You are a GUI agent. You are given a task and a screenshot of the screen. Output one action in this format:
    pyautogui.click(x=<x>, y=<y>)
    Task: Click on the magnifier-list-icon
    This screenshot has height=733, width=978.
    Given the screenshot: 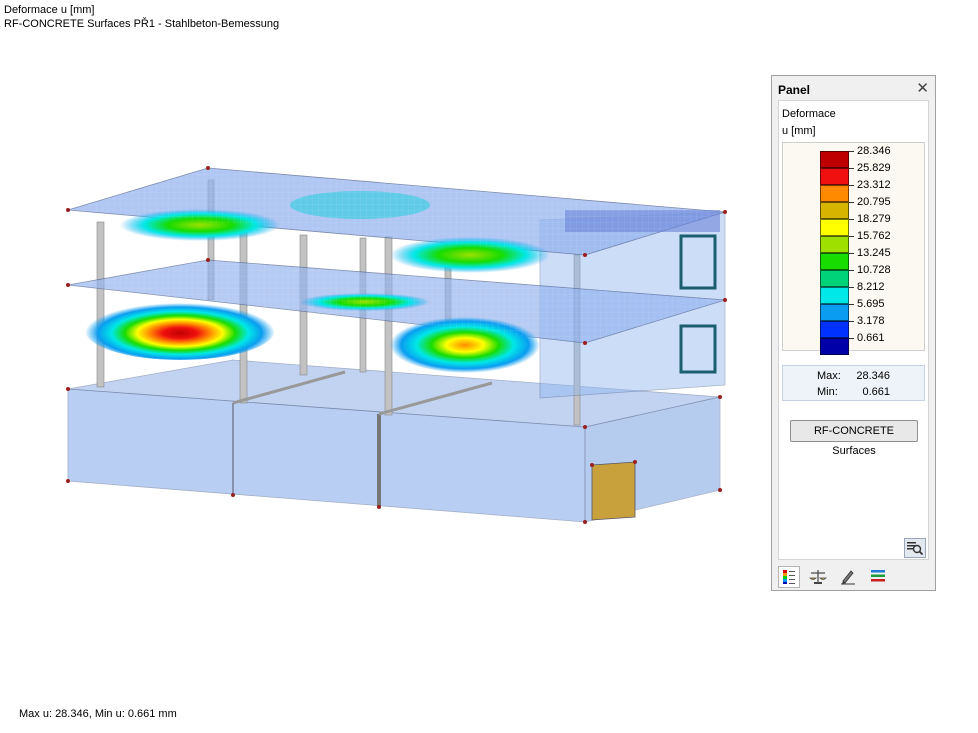 What is the action you would take?
    pyautogui.click(x=915, y=549)
    